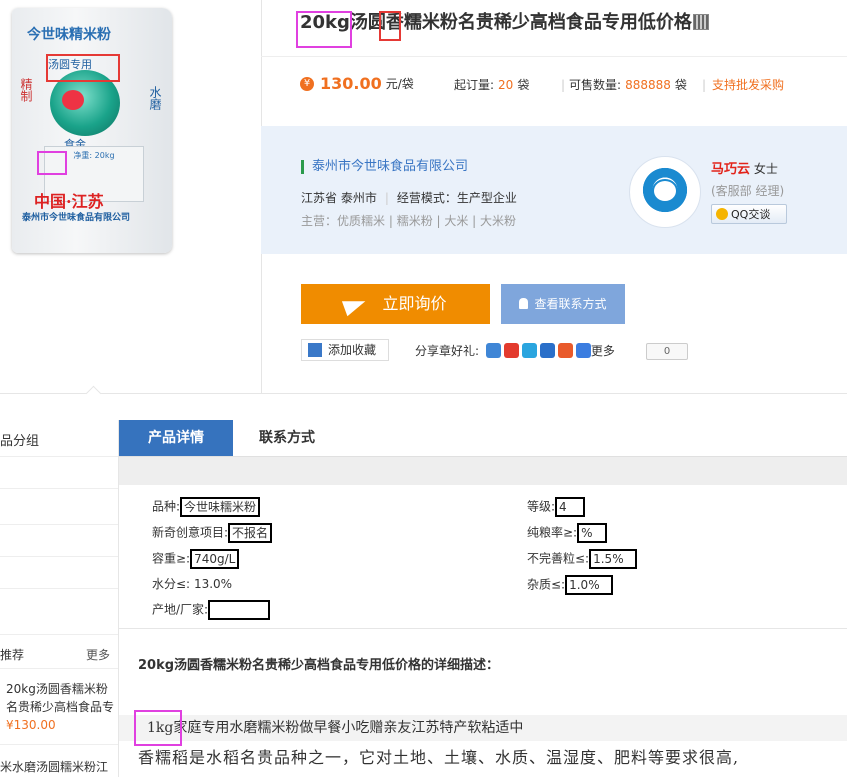 The height and width of the screenshot is (777, 847). Describe the element at coordinates (166, 506) in the screenshot. I see `attr-label: 品种:` at that location.